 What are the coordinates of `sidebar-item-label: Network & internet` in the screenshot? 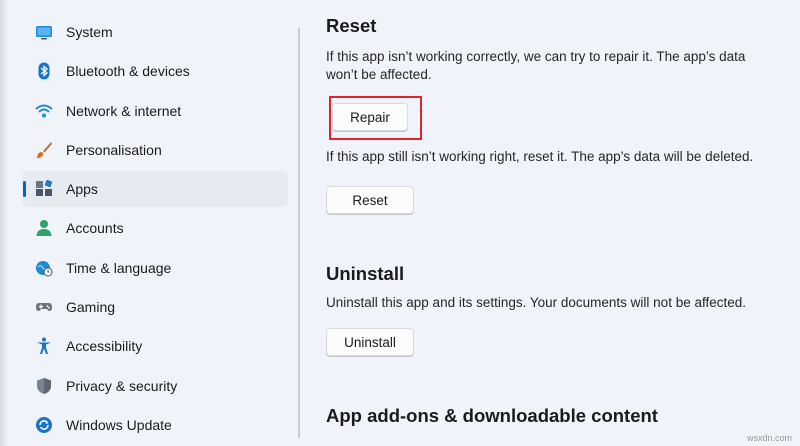 It's located at (124, 110).